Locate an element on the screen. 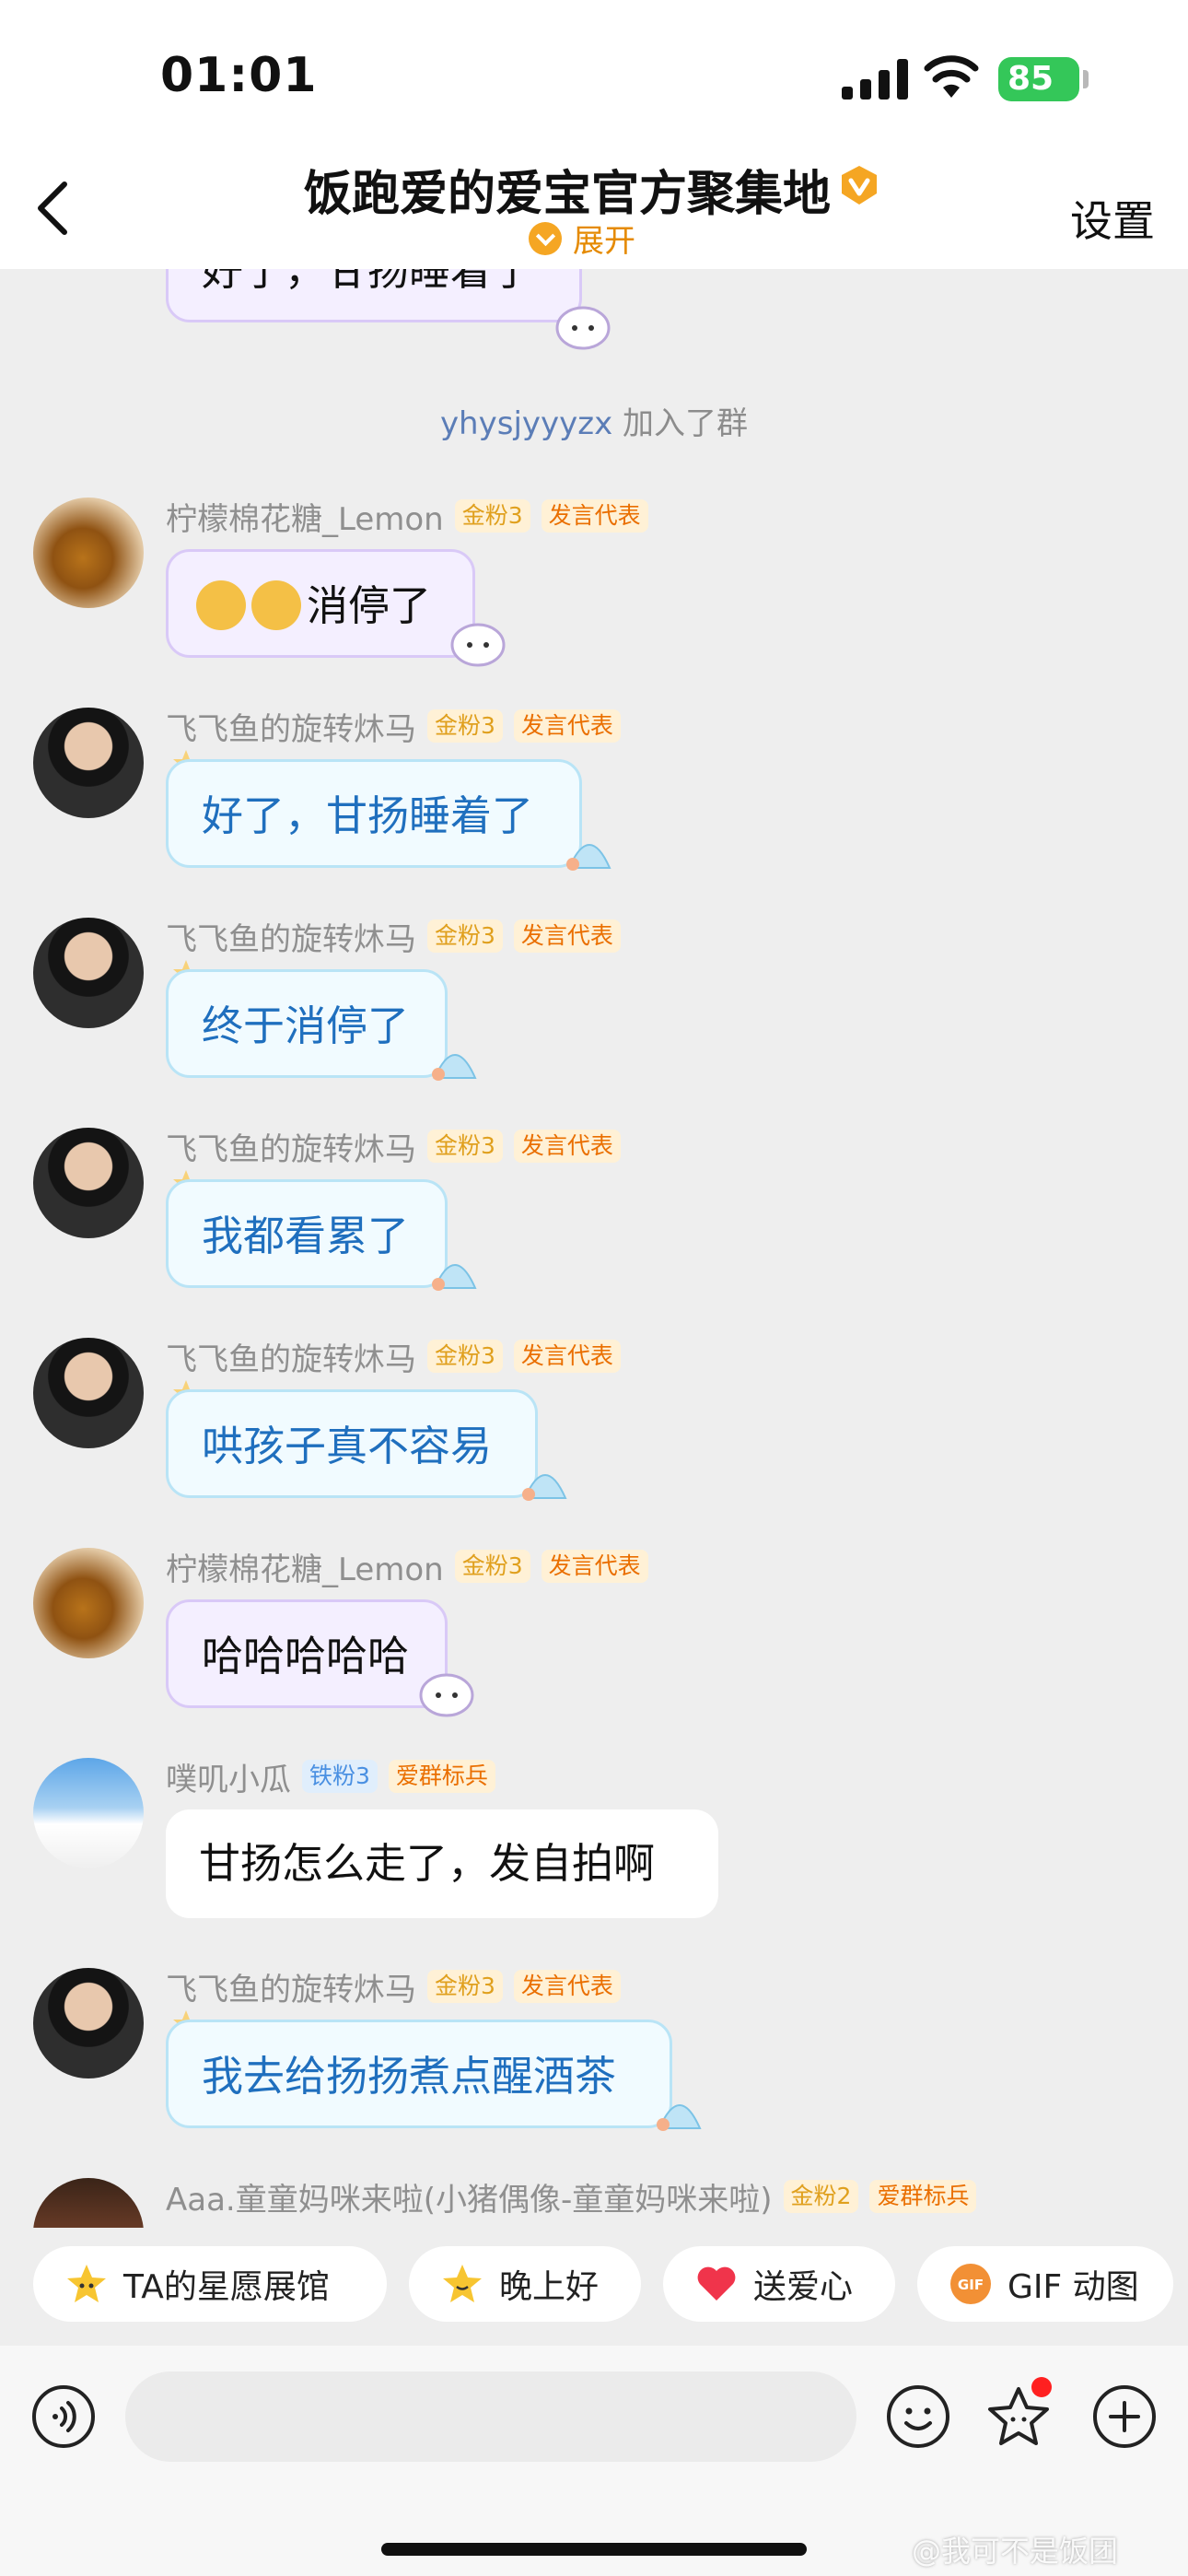 The image size is (1188, 2576). message-bubble: 哄孩子真不容易 is located at coordinates (352, 1443).